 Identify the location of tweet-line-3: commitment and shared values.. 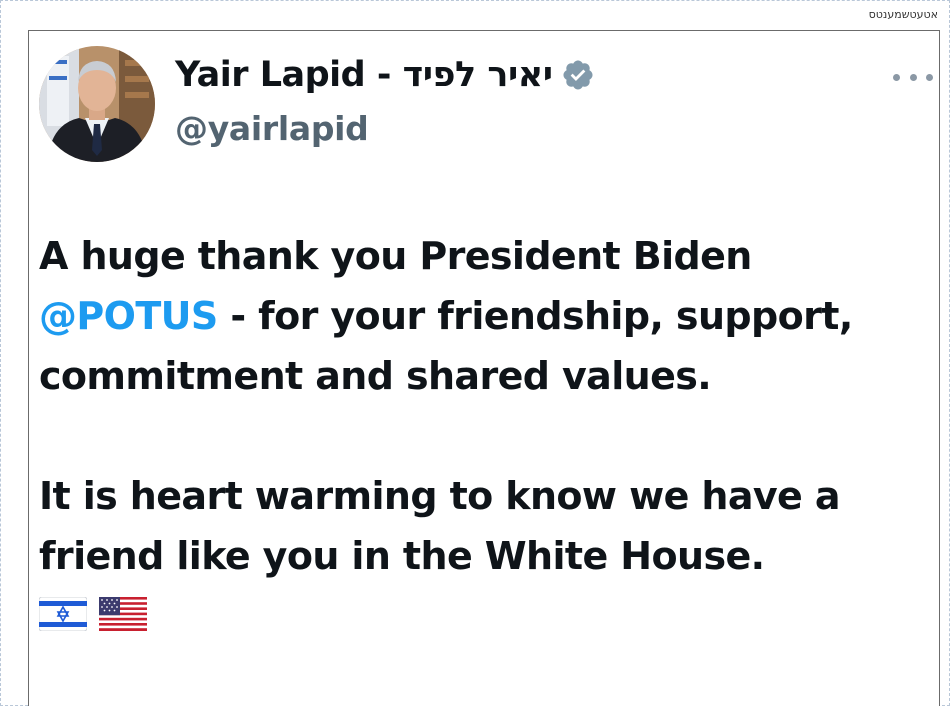
(375, 376).